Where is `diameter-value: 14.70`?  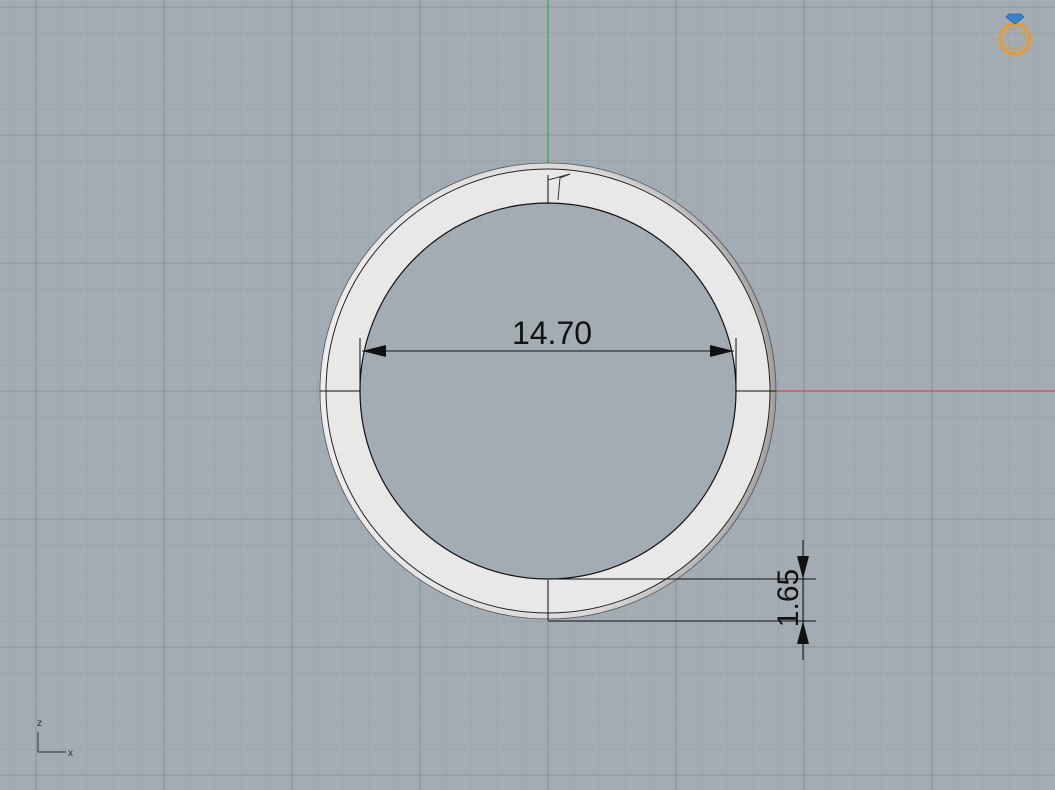 diameter-value: 14.70 is located at coordinates (552, 333).